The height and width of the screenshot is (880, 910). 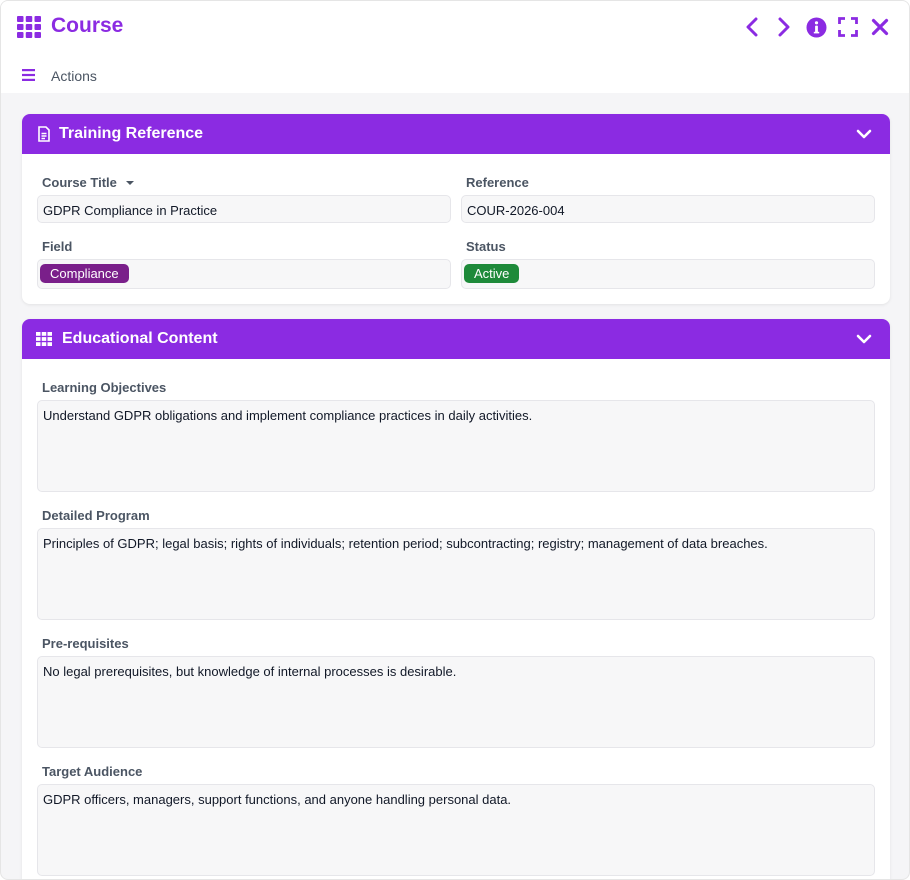 I want to click on educational-content-header: Educational Content, so click(x=456, y=339).